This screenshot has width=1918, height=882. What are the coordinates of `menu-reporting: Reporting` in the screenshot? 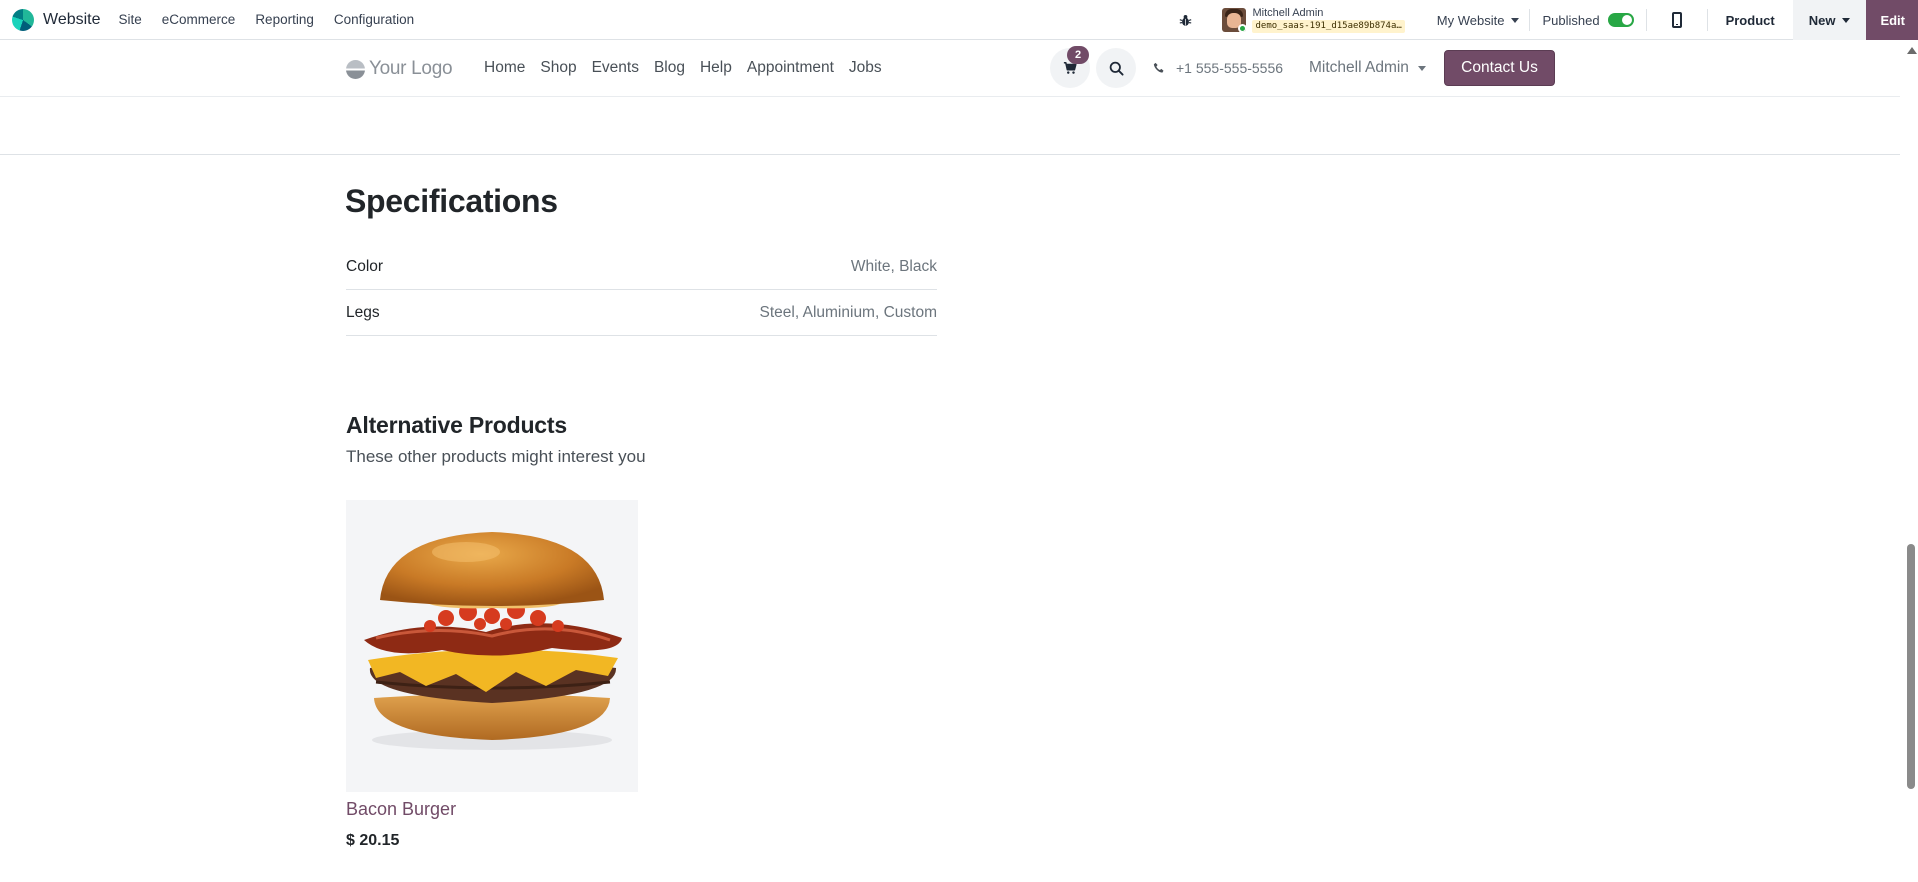 It's located at (284, 19).